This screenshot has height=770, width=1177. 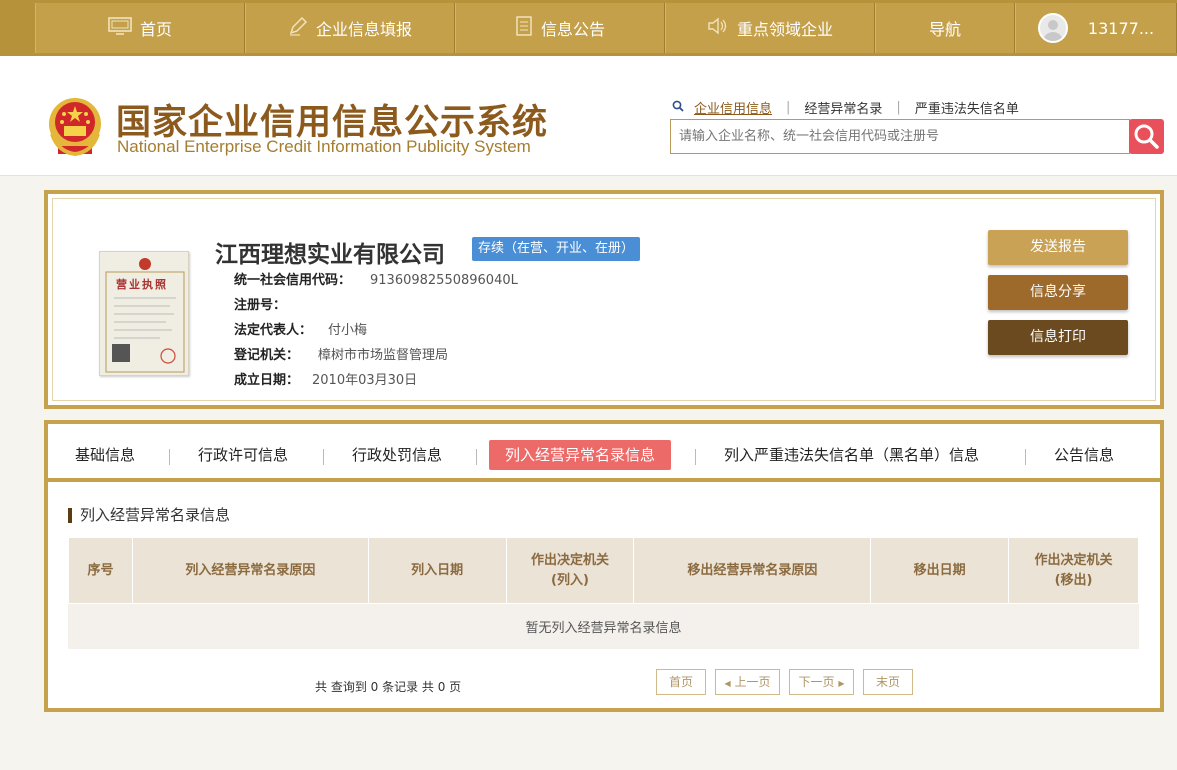 I want to click on nav-home: 首页, so click(x=140, y=28).